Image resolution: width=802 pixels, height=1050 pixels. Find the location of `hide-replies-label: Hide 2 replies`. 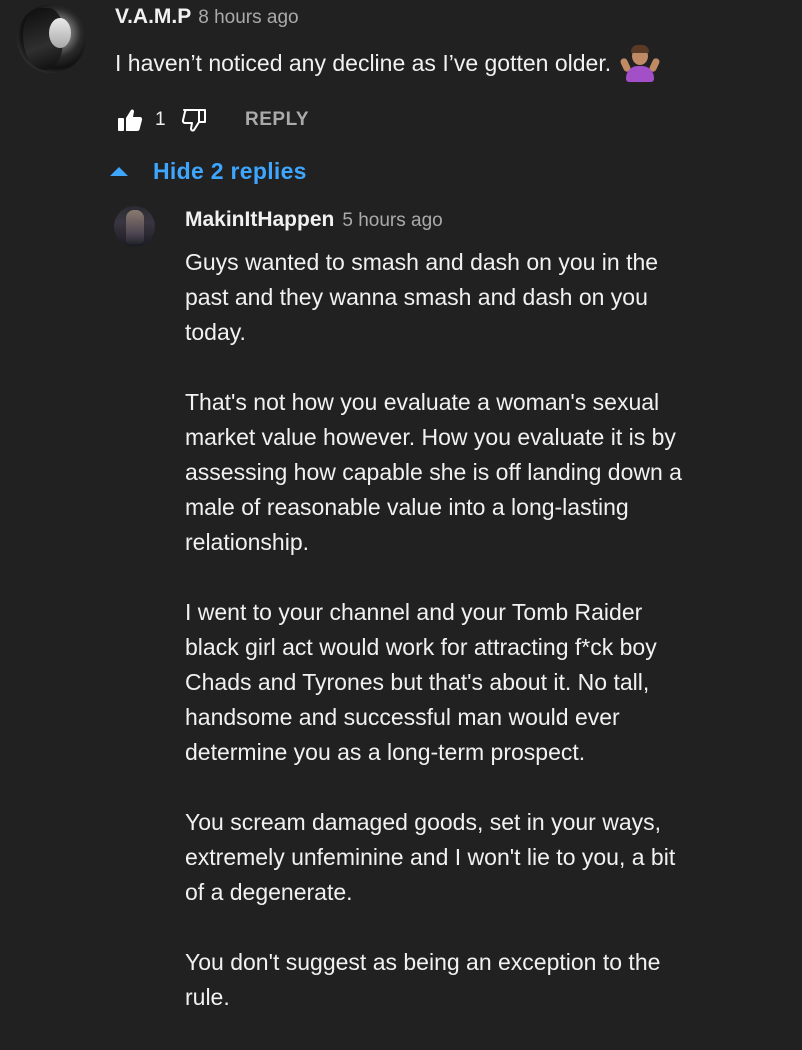

hide-replies-label: Hide 2 replies is located at coordinates (230, 170).